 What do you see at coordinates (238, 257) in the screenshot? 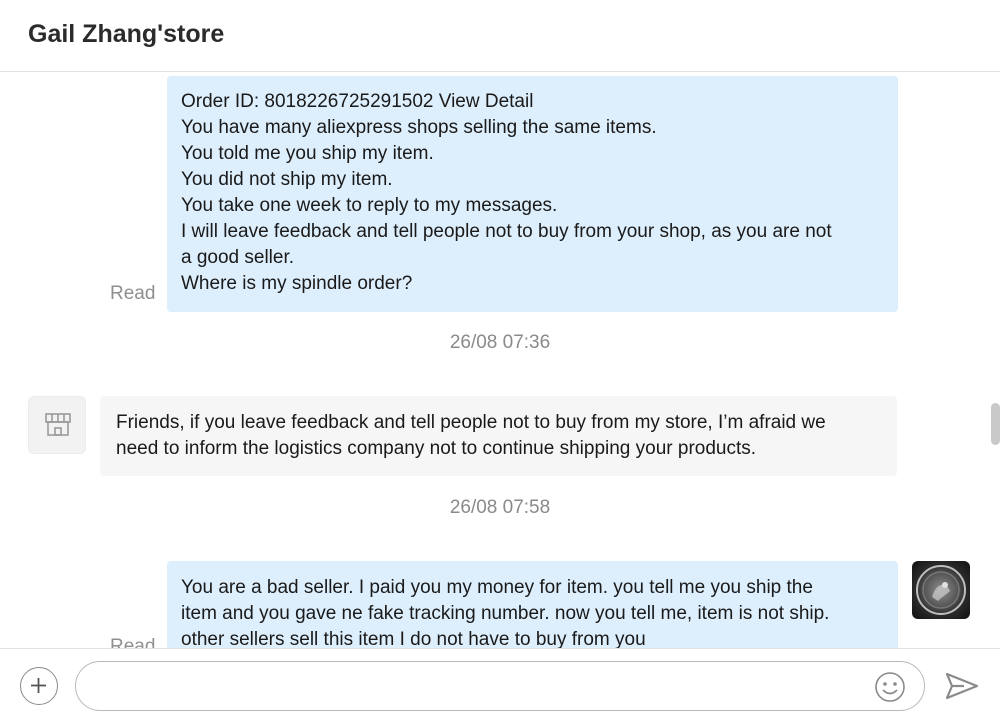
I see `message-line: a good seller.` at bounding box center [238, 257].